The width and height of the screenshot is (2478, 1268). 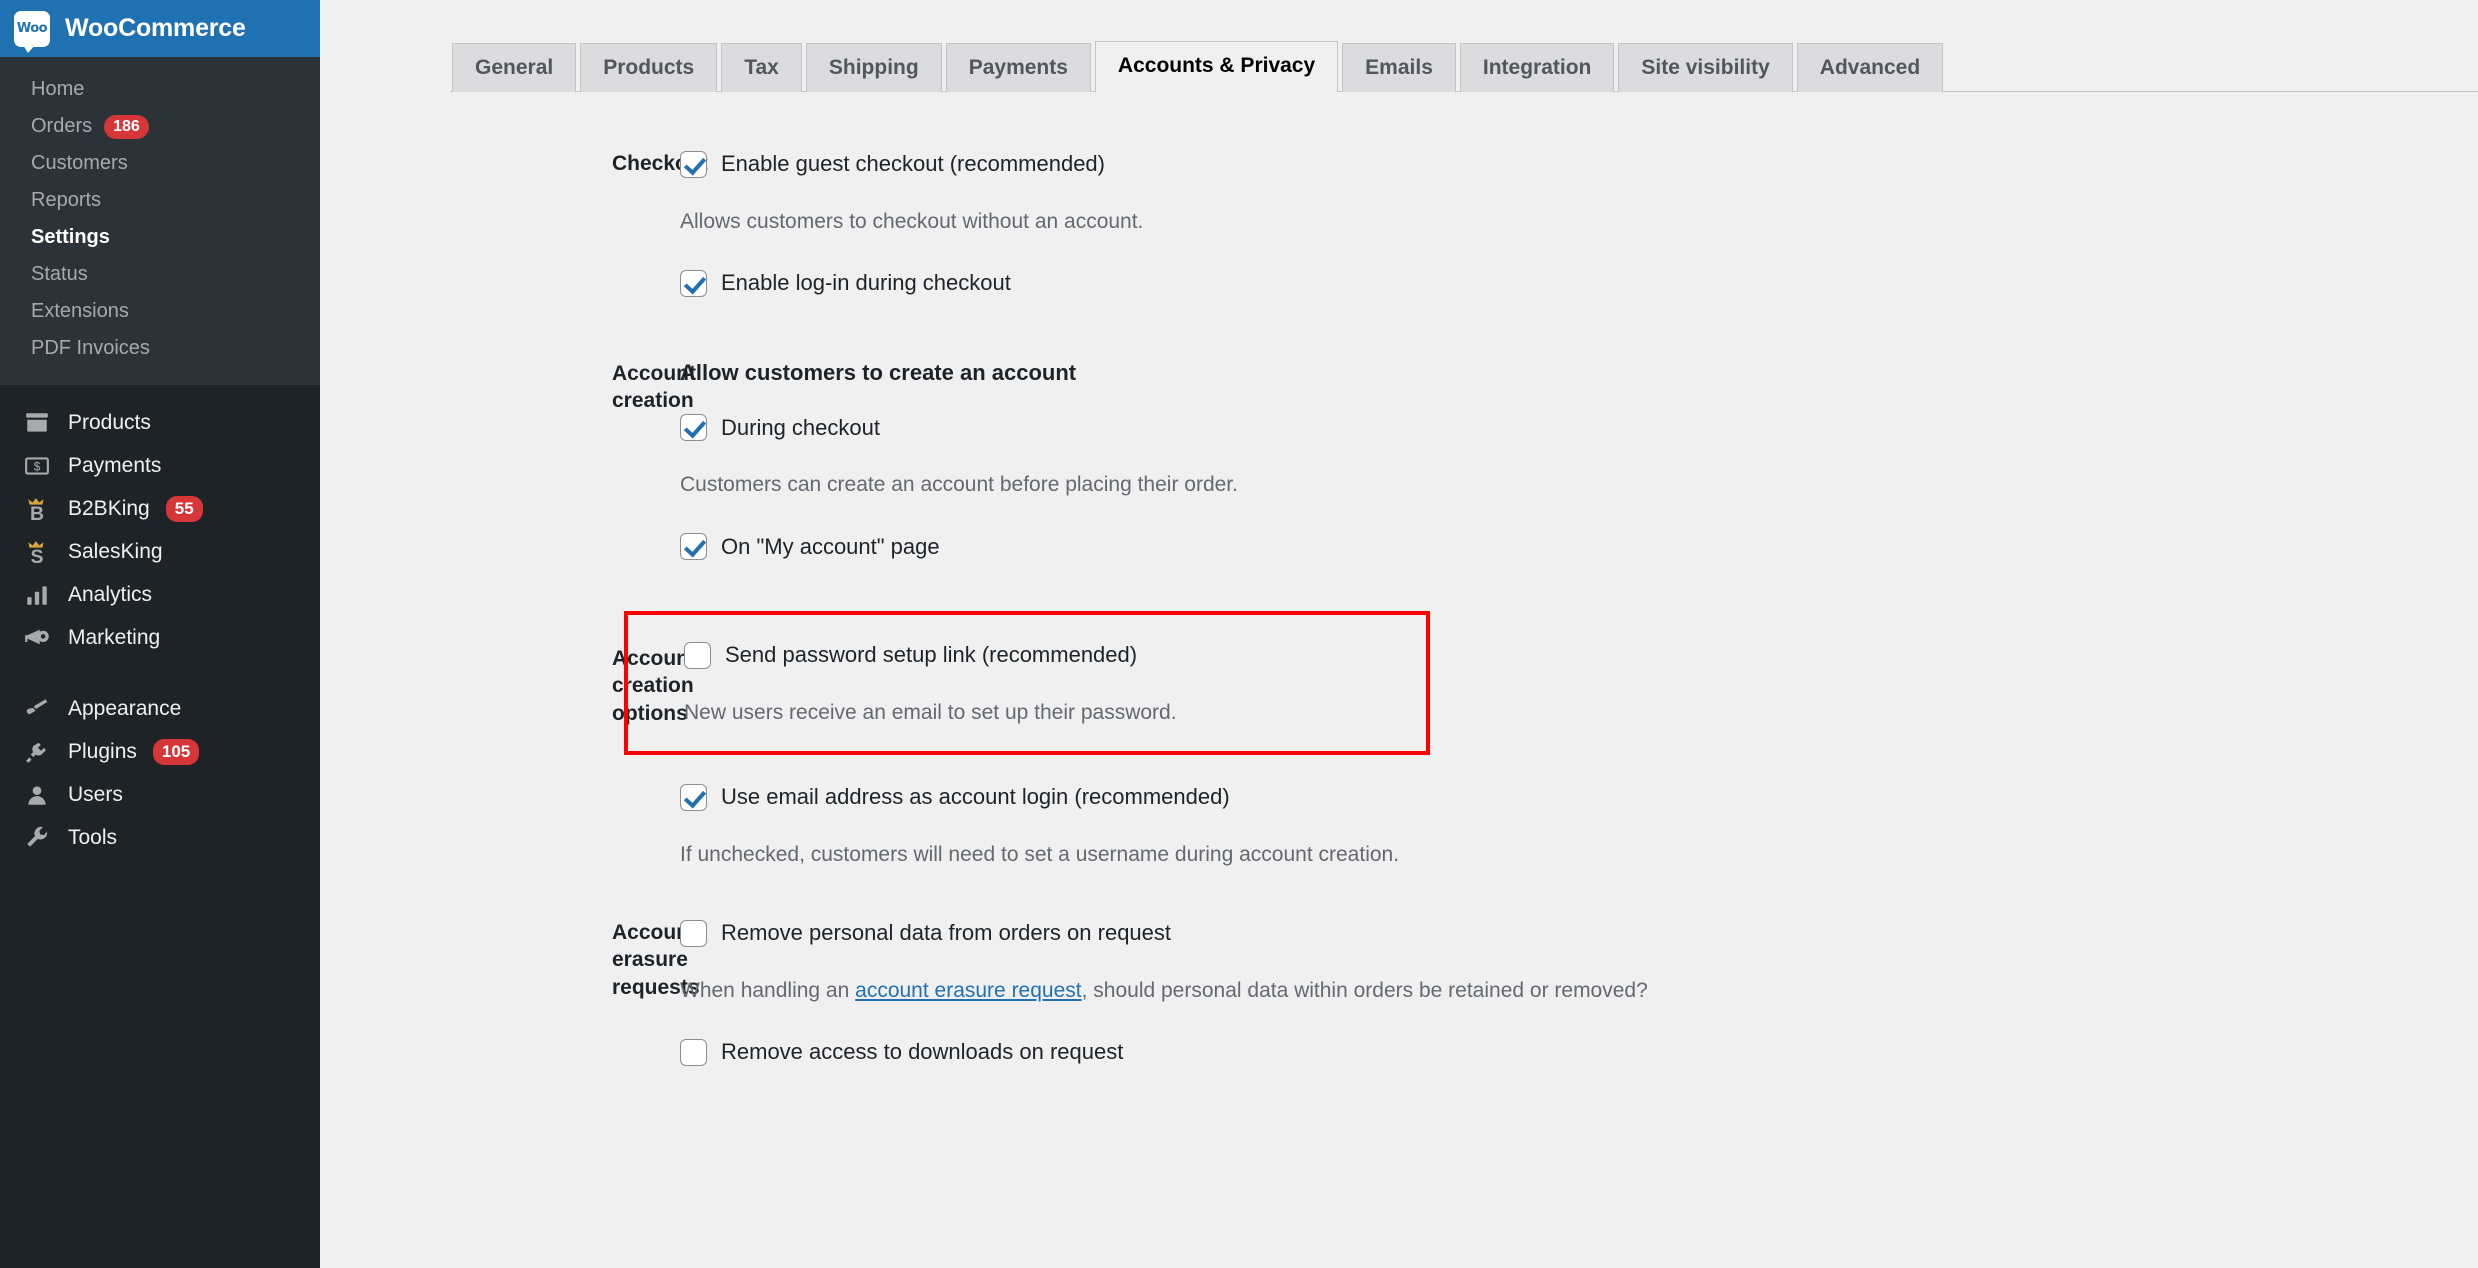 I want to click on sidebar-item-appearance: Appearance, so click(x=160, y=708).